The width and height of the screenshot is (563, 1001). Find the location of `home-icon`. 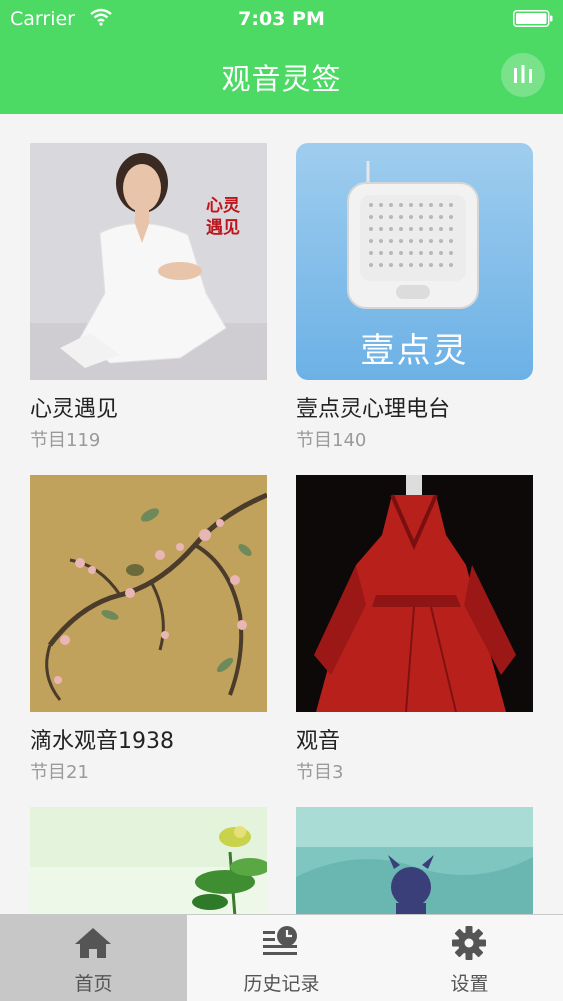

home-icon is located at coordinates (93, 943).